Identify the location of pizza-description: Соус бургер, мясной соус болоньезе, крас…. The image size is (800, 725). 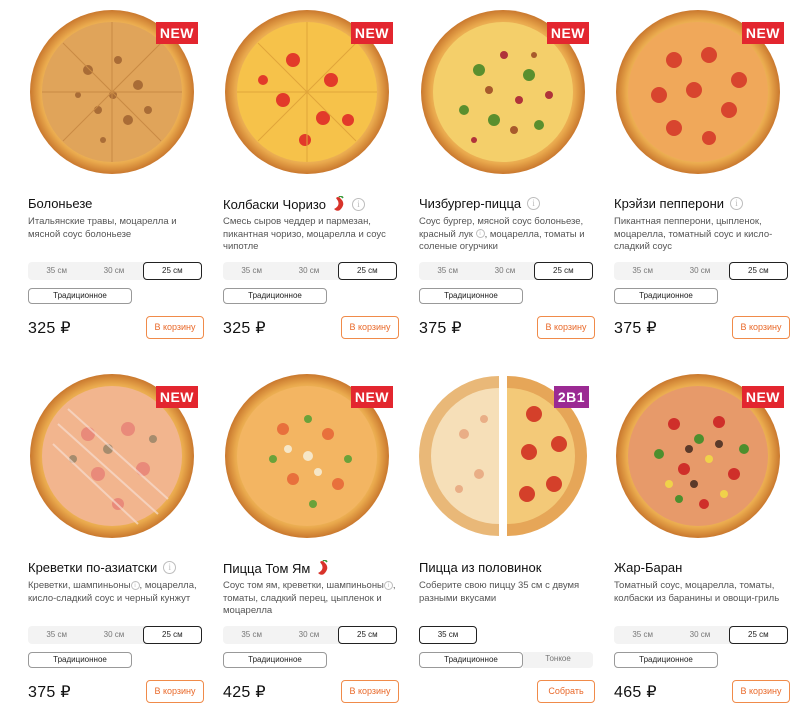
(502, 234).